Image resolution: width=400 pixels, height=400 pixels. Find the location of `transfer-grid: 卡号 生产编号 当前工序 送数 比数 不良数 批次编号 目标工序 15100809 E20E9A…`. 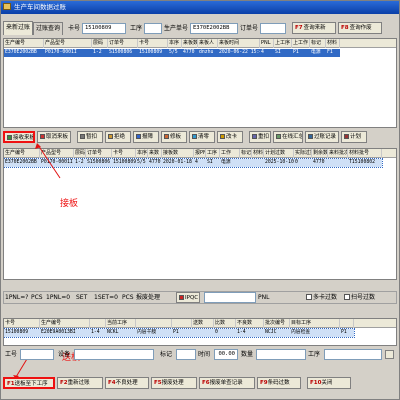

transfer-grid: 卡号 生产编号 当前工序 送数 比数 不良数 批次编号 目标工序 15100809 E20E9A… is located at coordinates (200, 332).